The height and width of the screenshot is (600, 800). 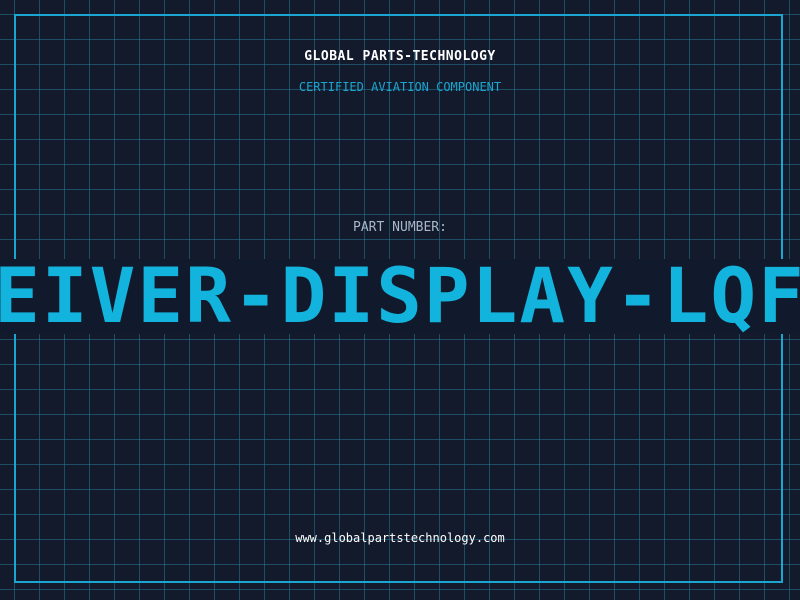 I want to click on part-number-band: CEIVER-DISPLAY-LQFP, so click(x=400, y=296).